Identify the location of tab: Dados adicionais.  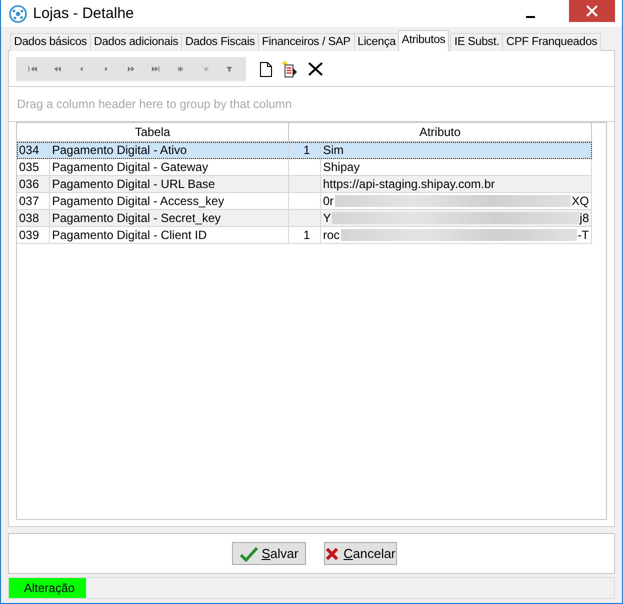
(136, 42).